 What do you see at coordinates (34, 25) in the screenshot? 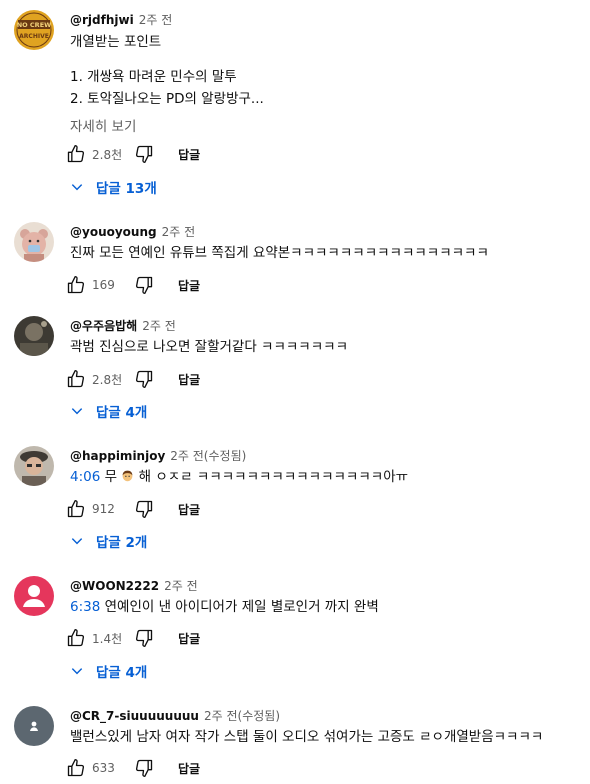
I see `svg-text: NO CREW` at bounding box center [34, 25].